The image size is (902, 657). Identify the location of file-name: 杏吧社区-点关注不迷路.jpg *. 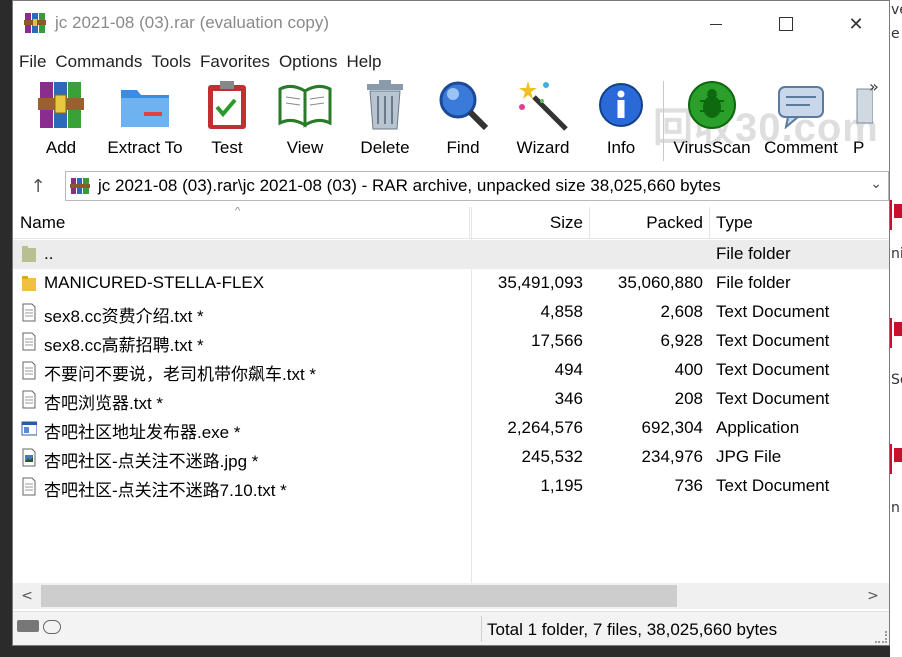
(151, 461).